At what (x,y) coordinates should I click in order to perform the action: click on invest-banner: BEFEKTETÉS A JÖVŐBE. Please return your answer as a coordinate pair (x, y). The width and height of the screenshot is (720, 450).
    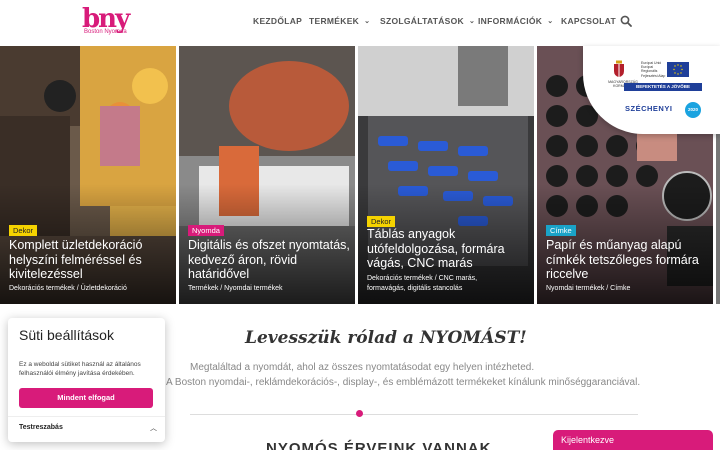
    Looking at the image, I should click on (663, 87).